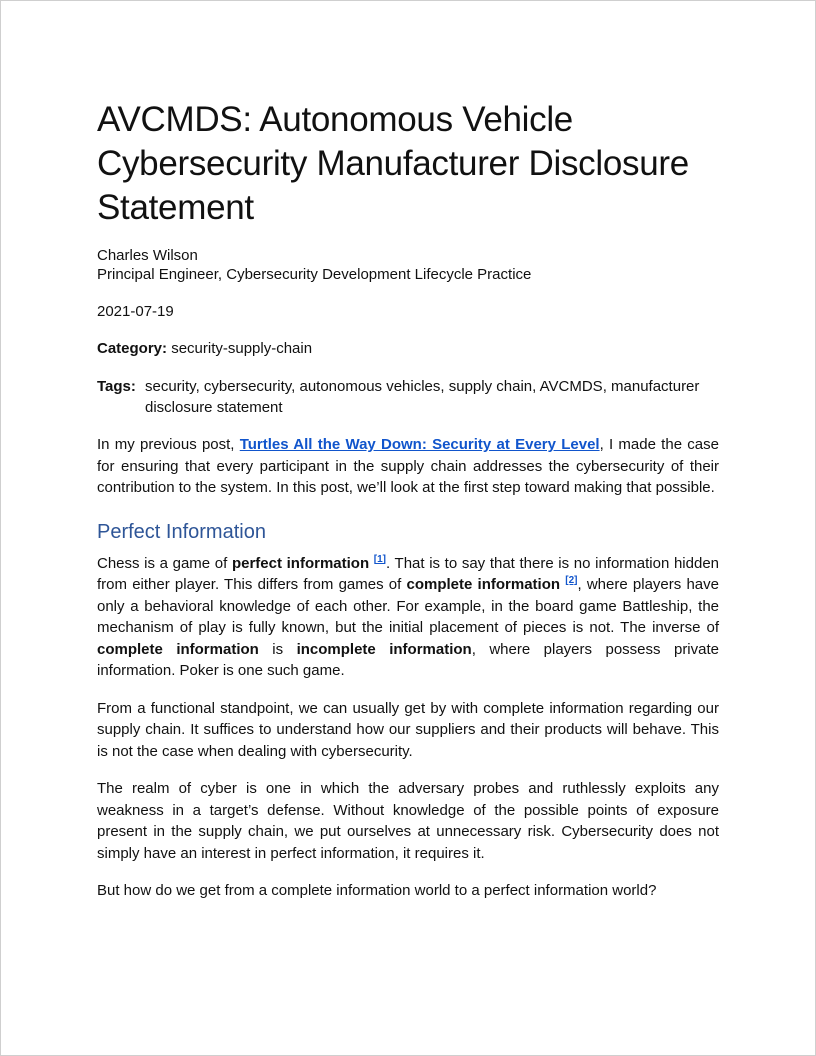 The height and width of the screenshot is (1056, 816). Describe the element at coordinates (168, 444) in the screenshot. I see `intro-text-start: In my previous post,` at that location.